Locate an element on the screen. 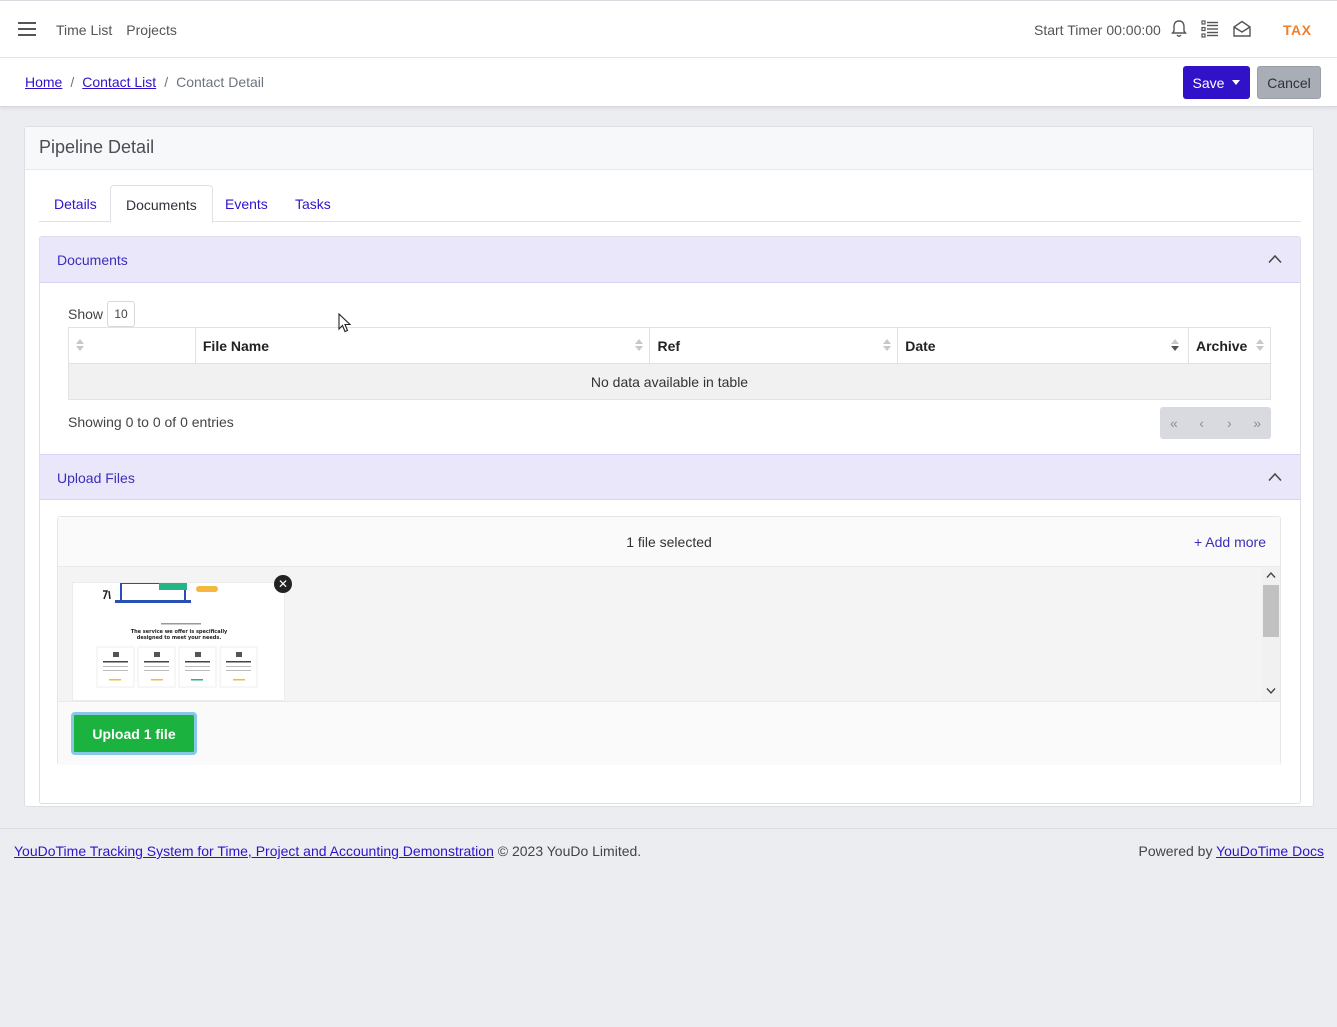 The width and height of the screenshot is (1337, 1027). card-title: Pipeline Detail is located at coordinates (669, 148).